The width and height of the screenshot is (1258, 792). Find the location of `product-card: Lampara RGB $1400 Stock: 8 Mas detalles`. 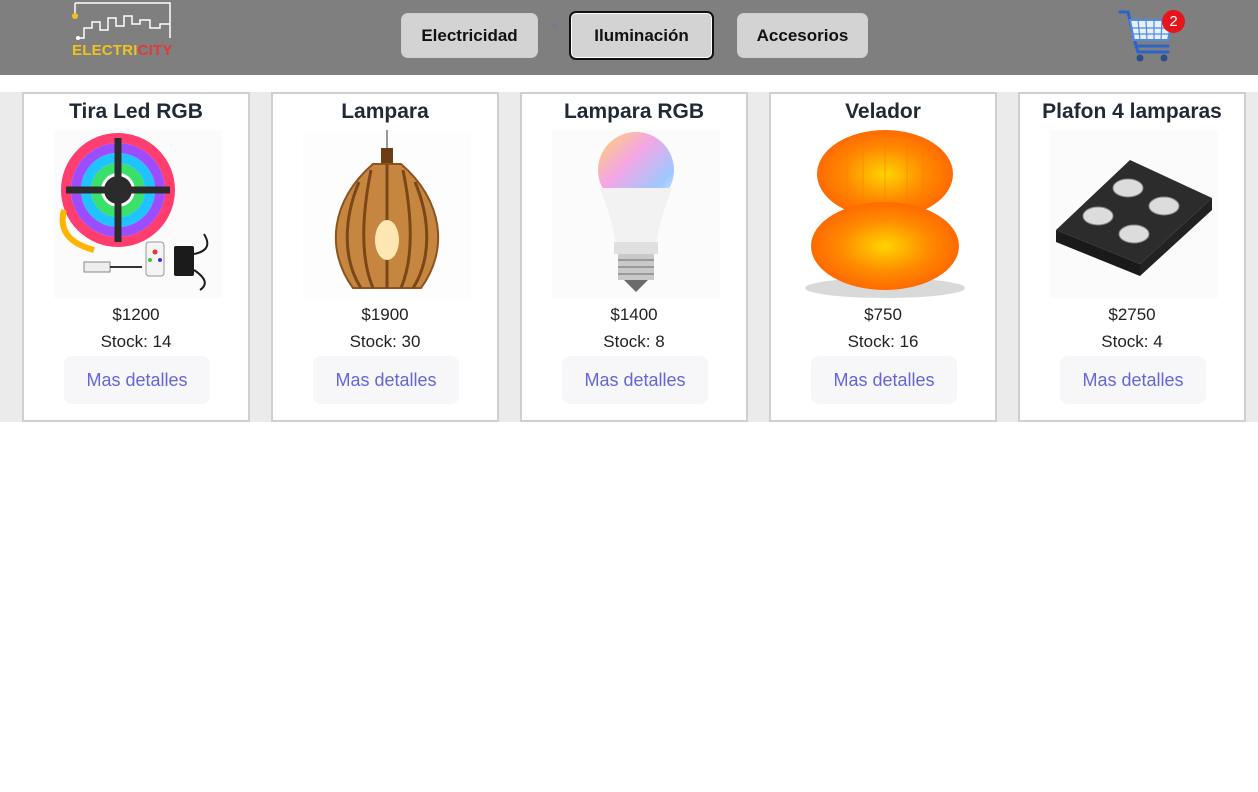

product-card: Lampara RGB $1400 Stock: 8 Mas detalles is located at coordinates (634, 257).